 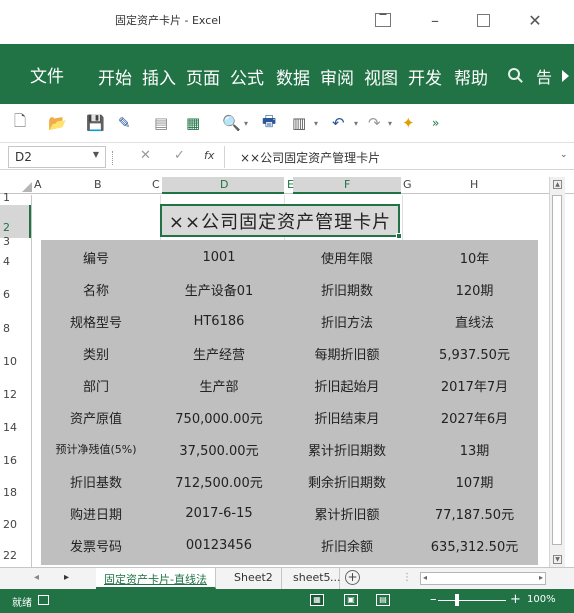 What do you see at coordinates (474, 321) in the screenshot?
I see `table-cell: 直线法` at bounding box center [474, 321].